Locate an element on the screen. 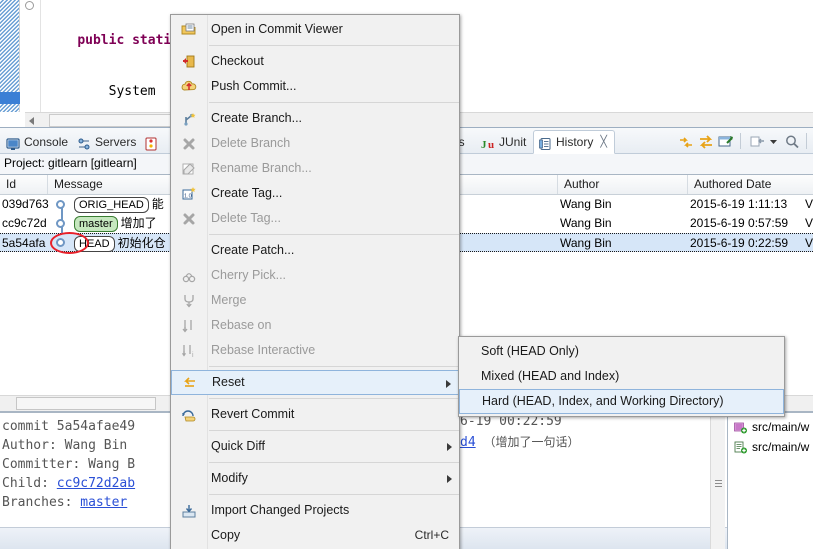 Image resolution: width=813 pixels, height=549 pixels. menu-item-reset: Reset is located at coordinates (315, 382).